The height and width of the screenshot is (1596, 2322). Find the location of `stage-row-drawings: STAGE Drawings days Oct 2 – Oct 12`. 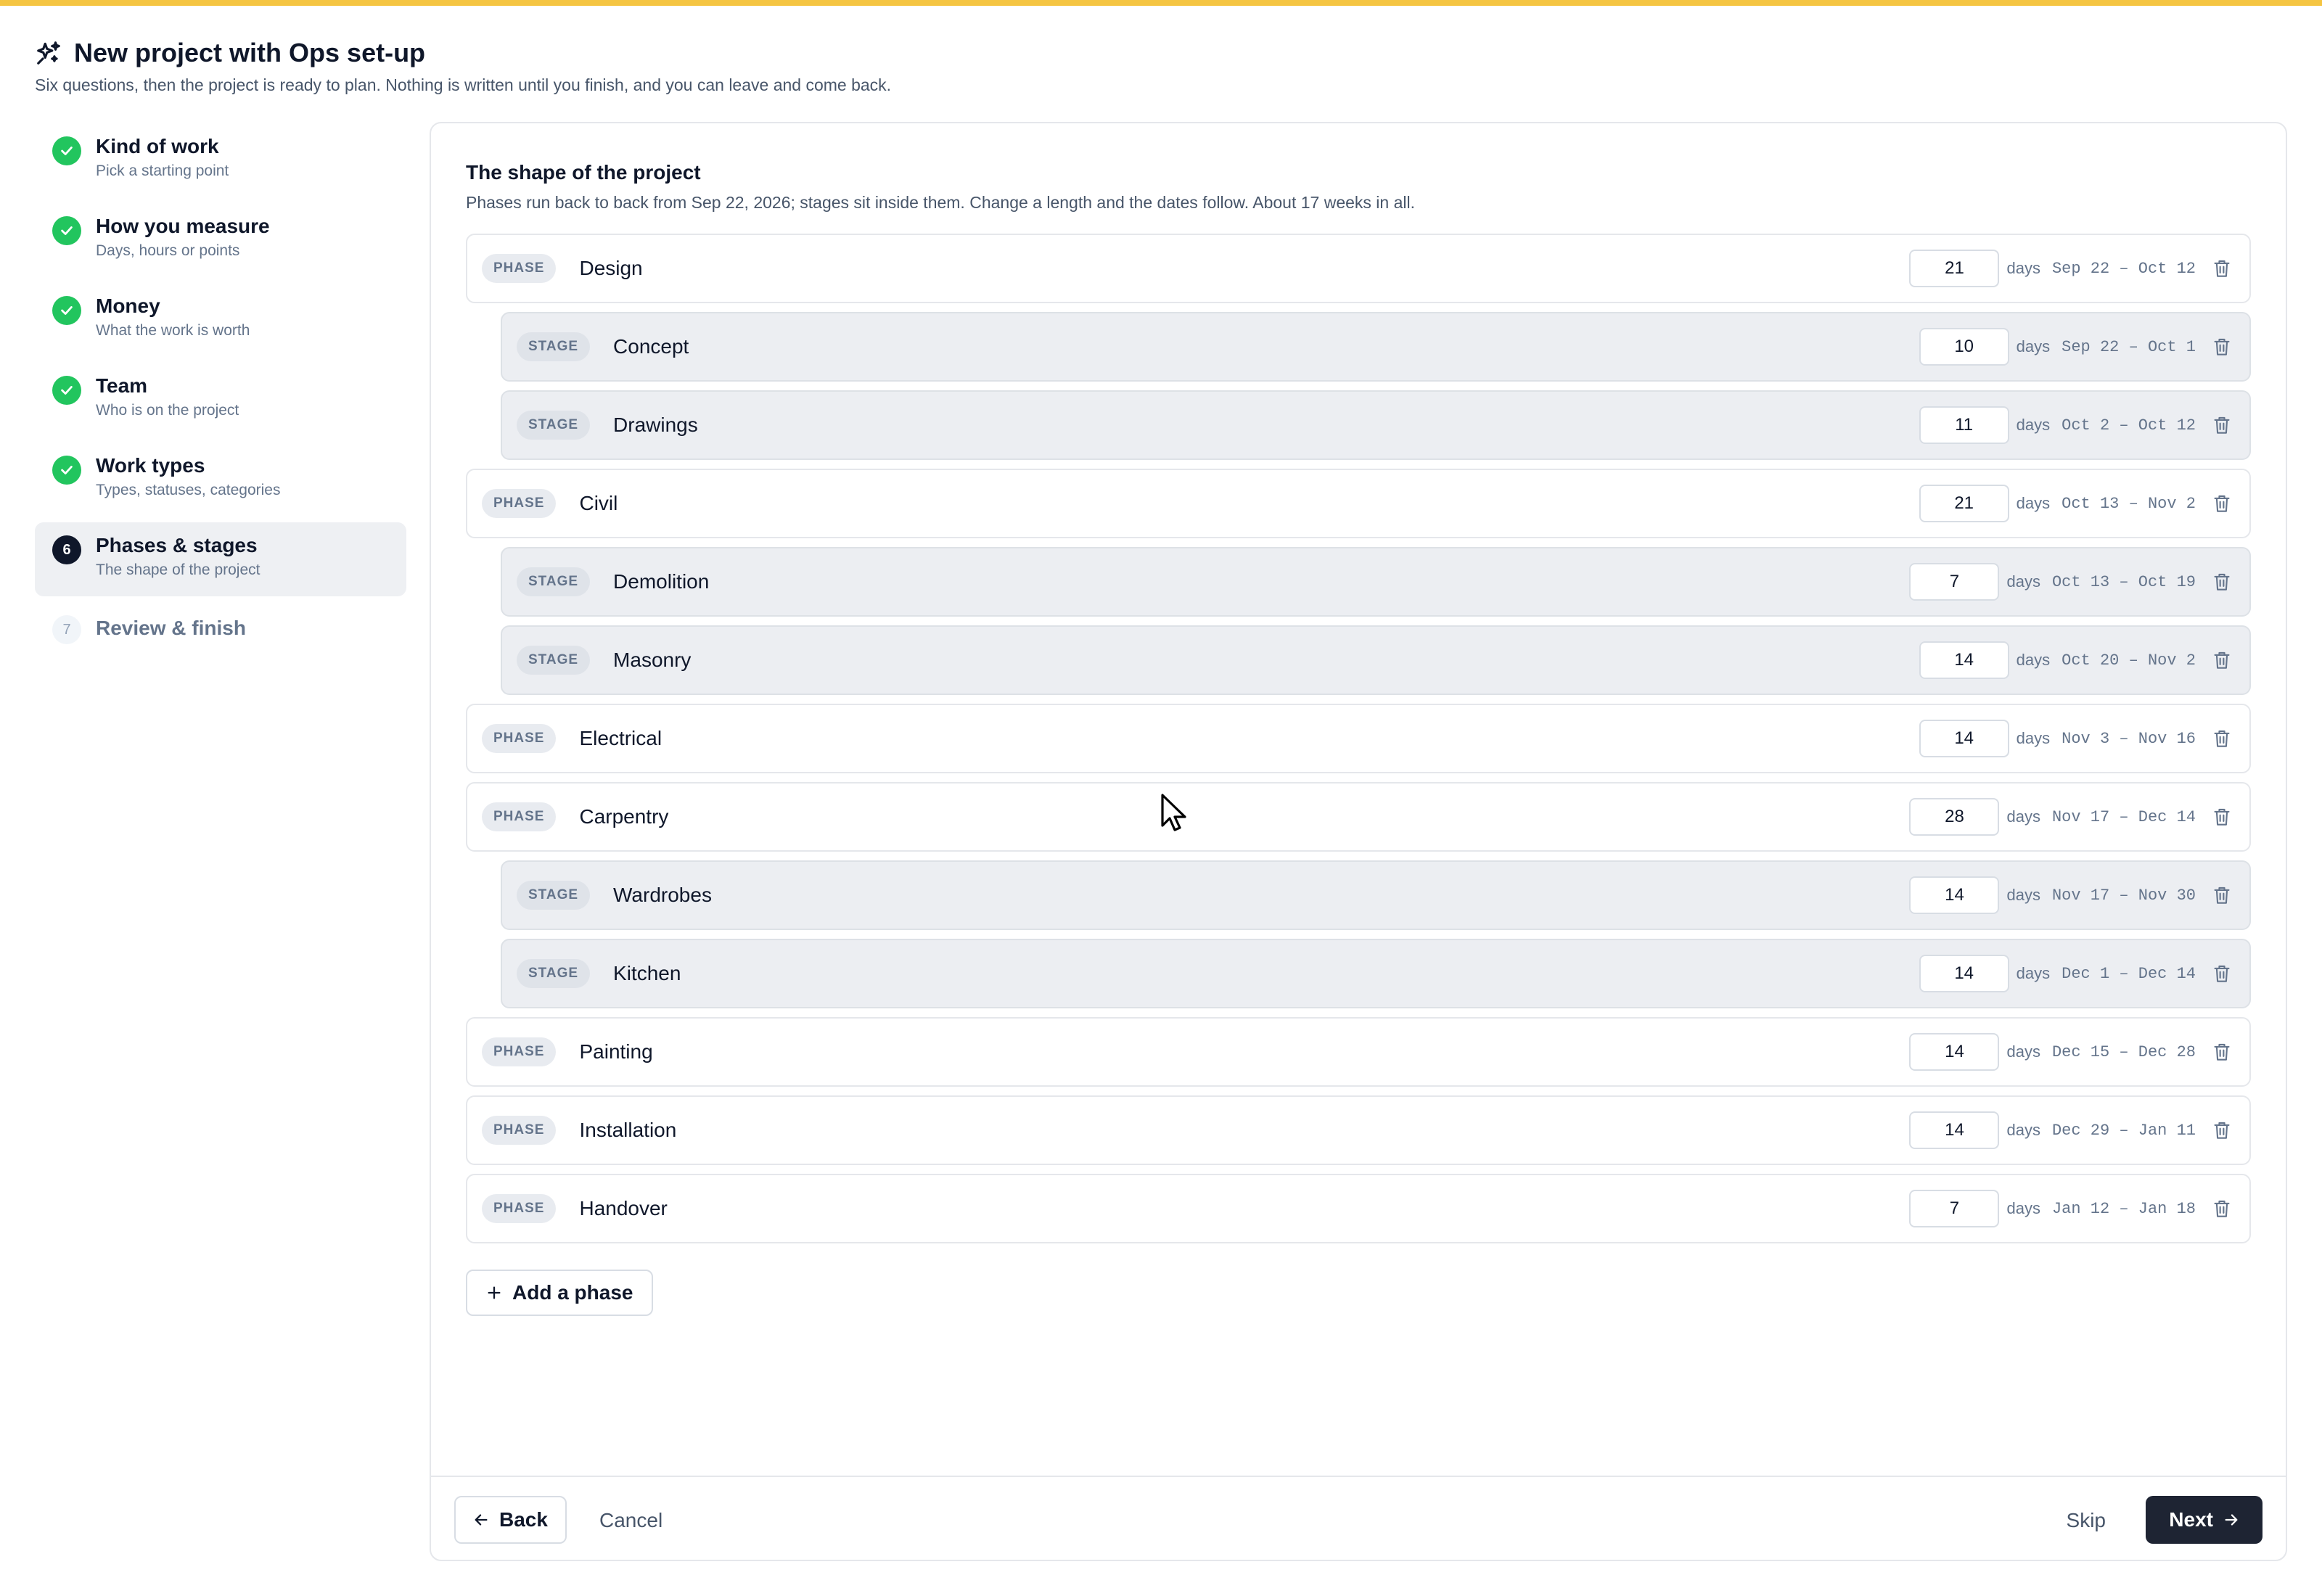

stage-row-drawings: STAGE Drawings days Oct 2 – Oct 12 is located at coordinates (1376, 425).